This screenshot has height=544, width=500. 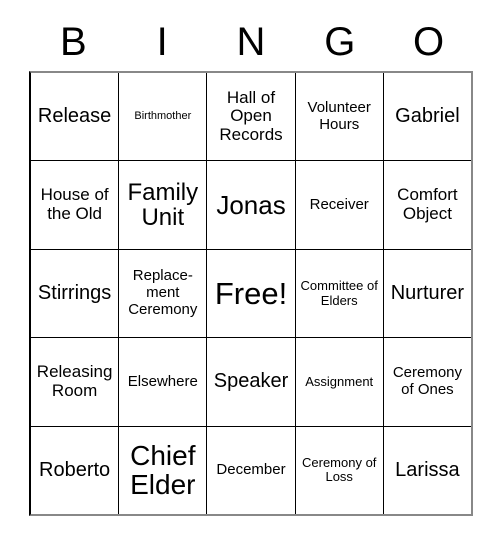 I want to click on bingo-cell-label: Releasing Room, so click(x=74, y=381).